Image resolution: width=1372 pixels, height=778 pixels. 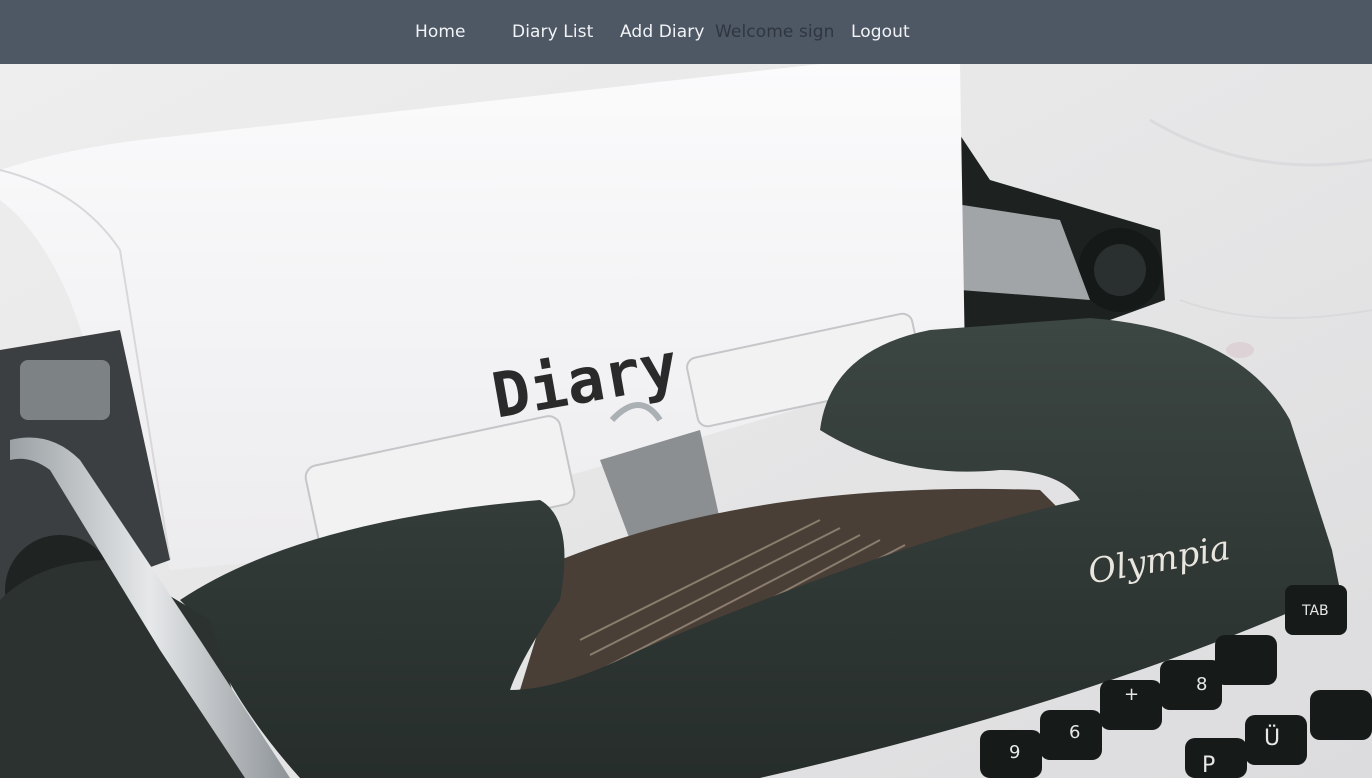 What do you see at coordinates (552, 32) in the screenshot?
I see `nav-link-diary-list: Diary List` at bounding box center [552, 32].